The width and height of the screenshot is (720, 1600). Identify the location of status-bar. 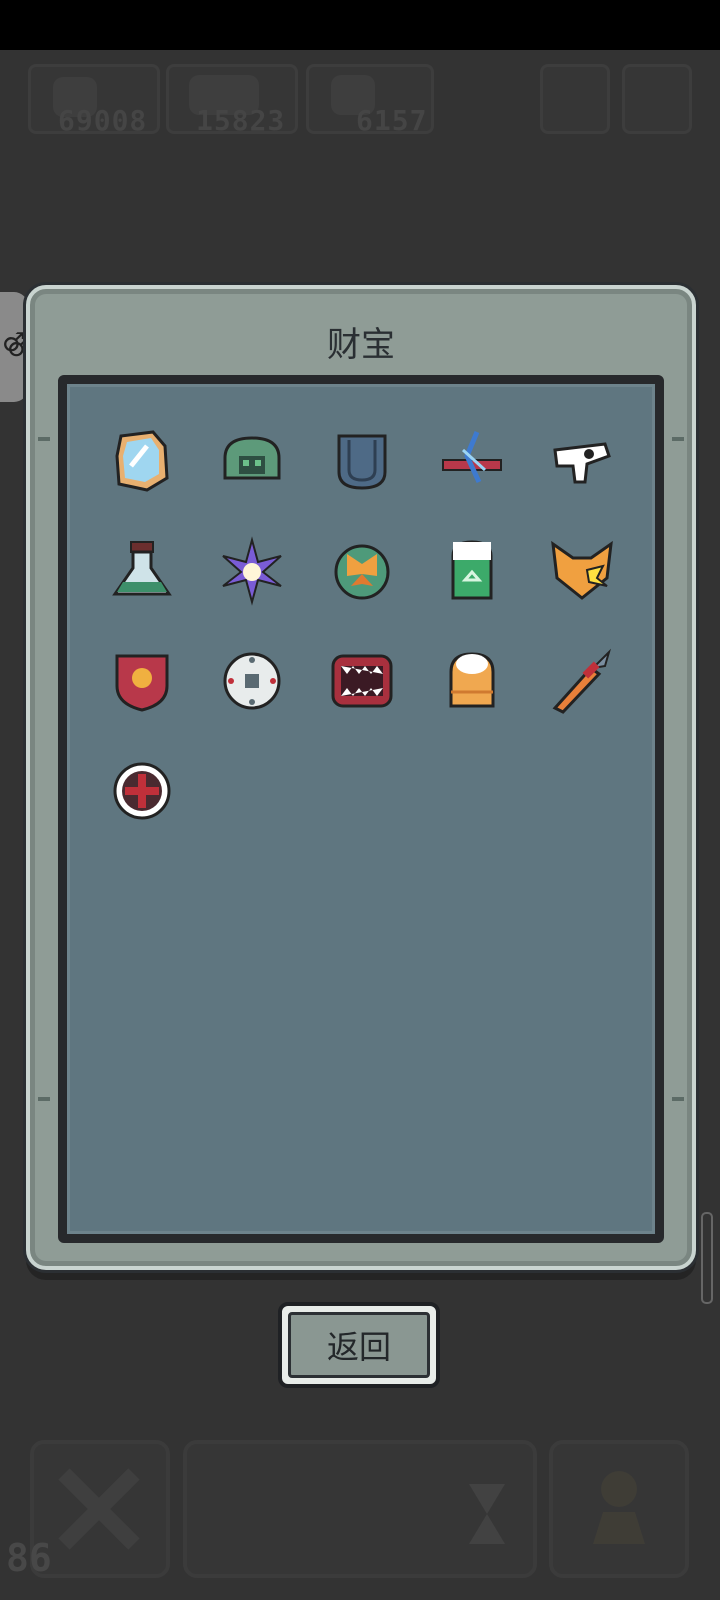
(360, 25).